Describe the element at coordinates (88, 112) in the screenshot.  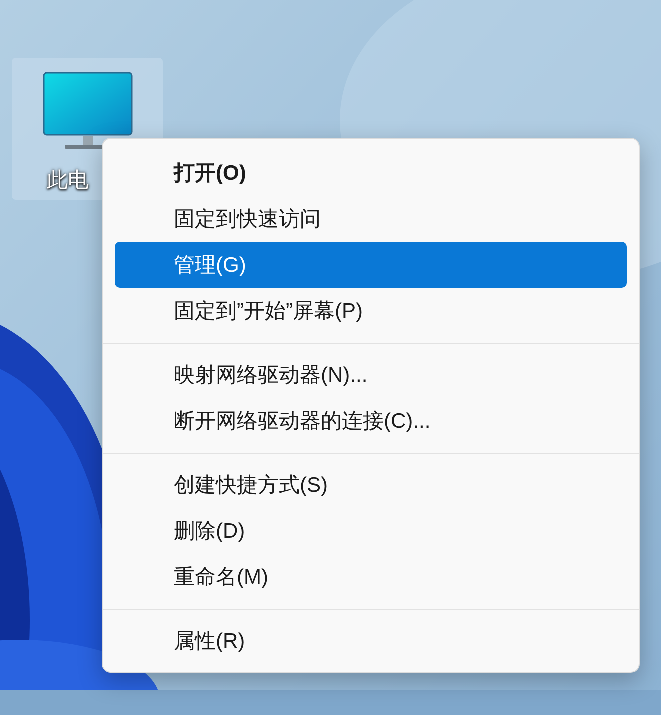
I see `monitor-icon` at that location.